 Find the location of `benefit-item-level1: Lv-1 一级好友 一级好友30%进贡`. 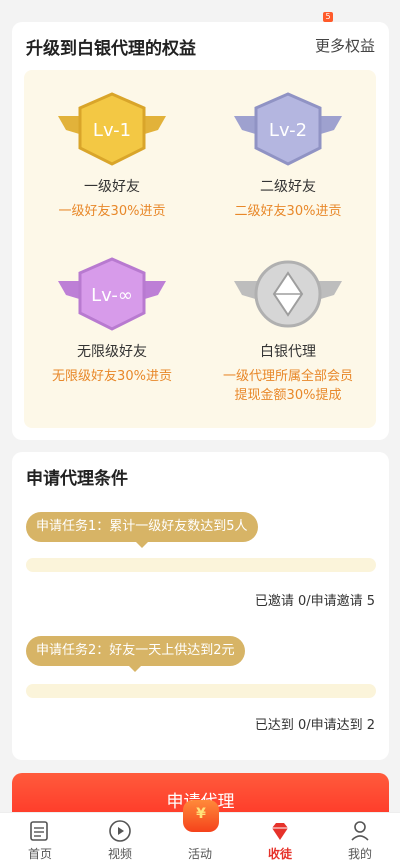

benefit-item-level1: Lv-1 一级好友 一级好友30%进贡 is located at coordinates (112, 155).